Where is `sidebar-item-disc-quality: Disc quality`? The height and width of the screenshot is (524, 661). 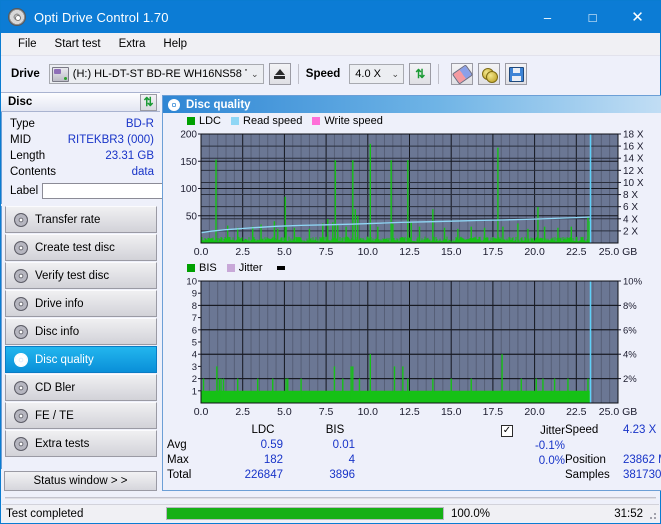 sidebar-item-disc-quality: Disc quality is located at coordinates (81, 359).